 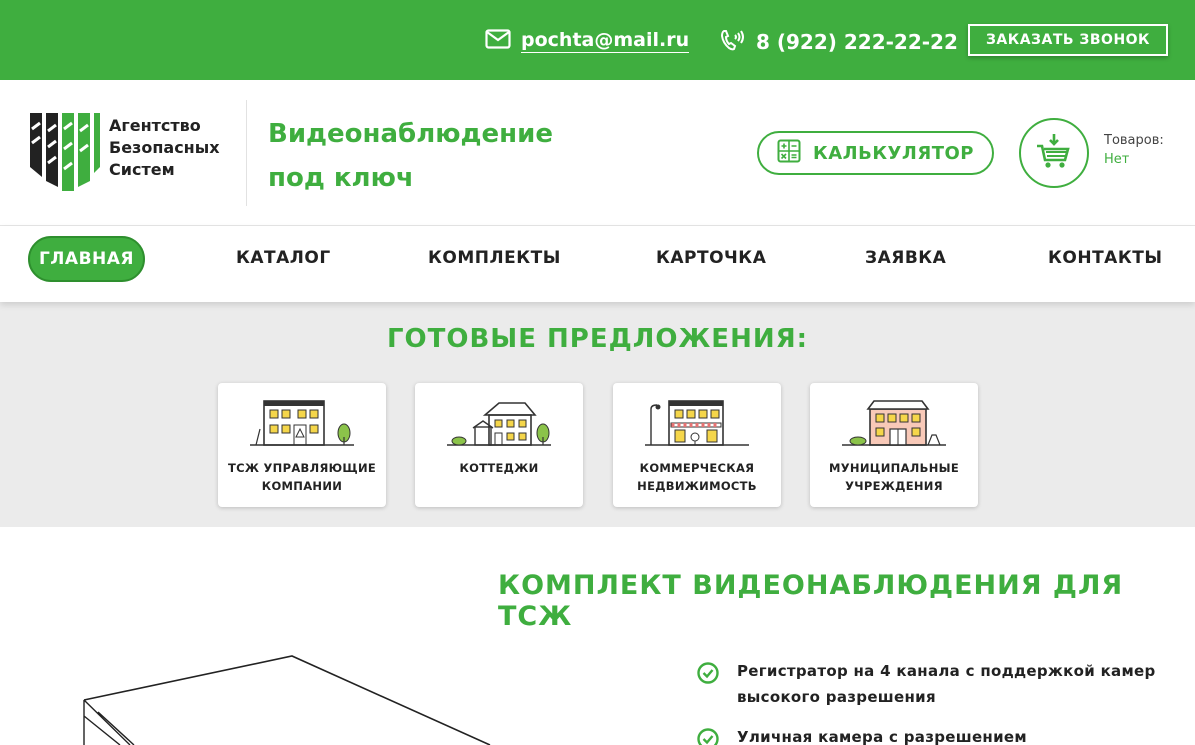 What do you see at coordinates (302, 477) in the screenshot?
I see `offer-card-label: ТСЖ УПРАВЛЯЮЩИЕ КОМПАНИИ` at bounding box center [302, 477].